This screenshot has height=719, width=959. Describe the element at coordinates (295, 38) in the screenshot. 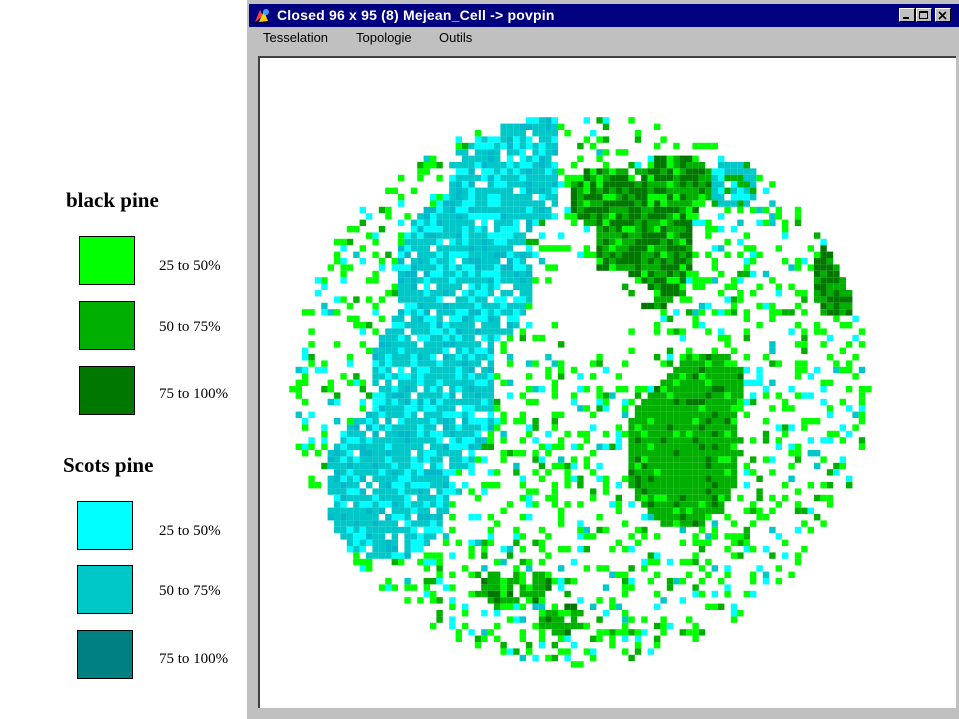

I see `menu-tesselation: Tesselation` at that location.